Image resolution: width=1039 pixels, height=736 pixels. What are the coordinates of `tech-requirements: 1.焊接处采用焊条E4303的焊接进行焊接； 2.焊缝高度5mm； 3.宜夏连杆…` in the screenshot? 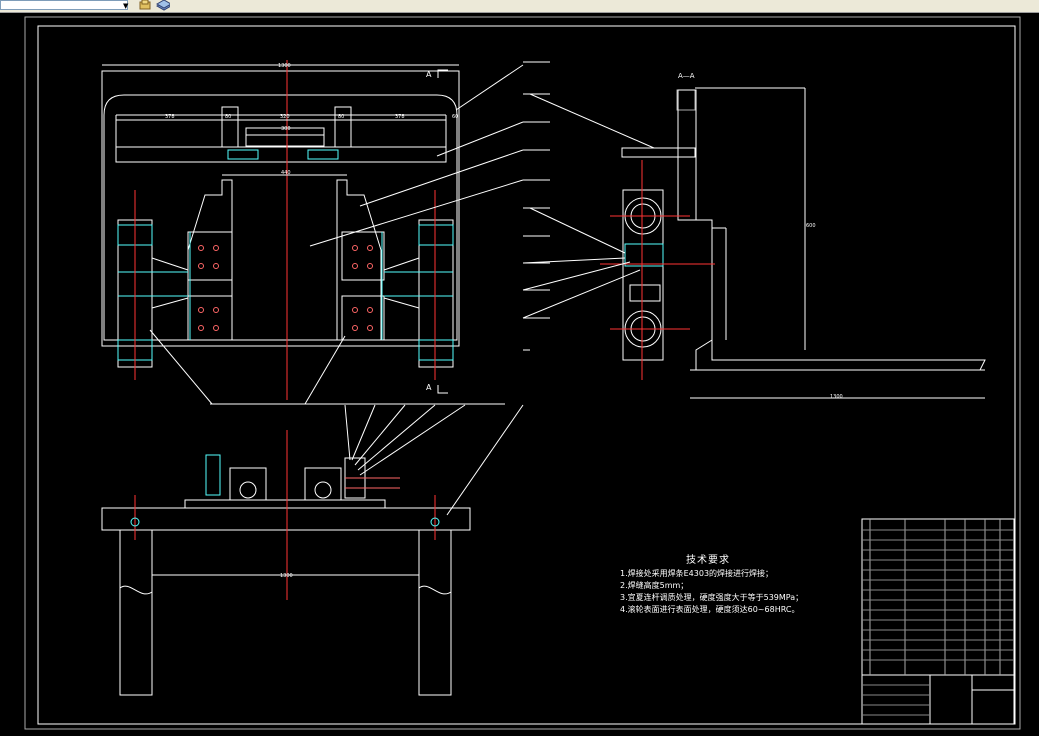 It's located at (711, 592).